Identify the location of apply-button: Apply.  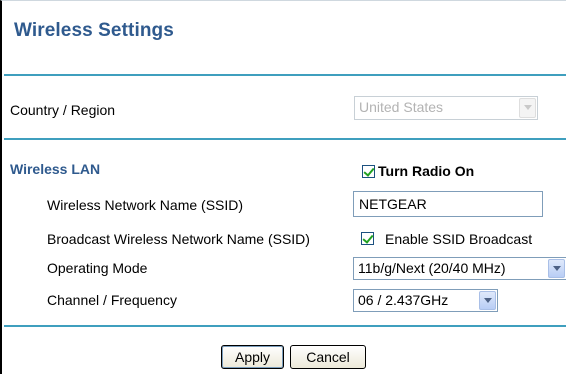
(252, 357).